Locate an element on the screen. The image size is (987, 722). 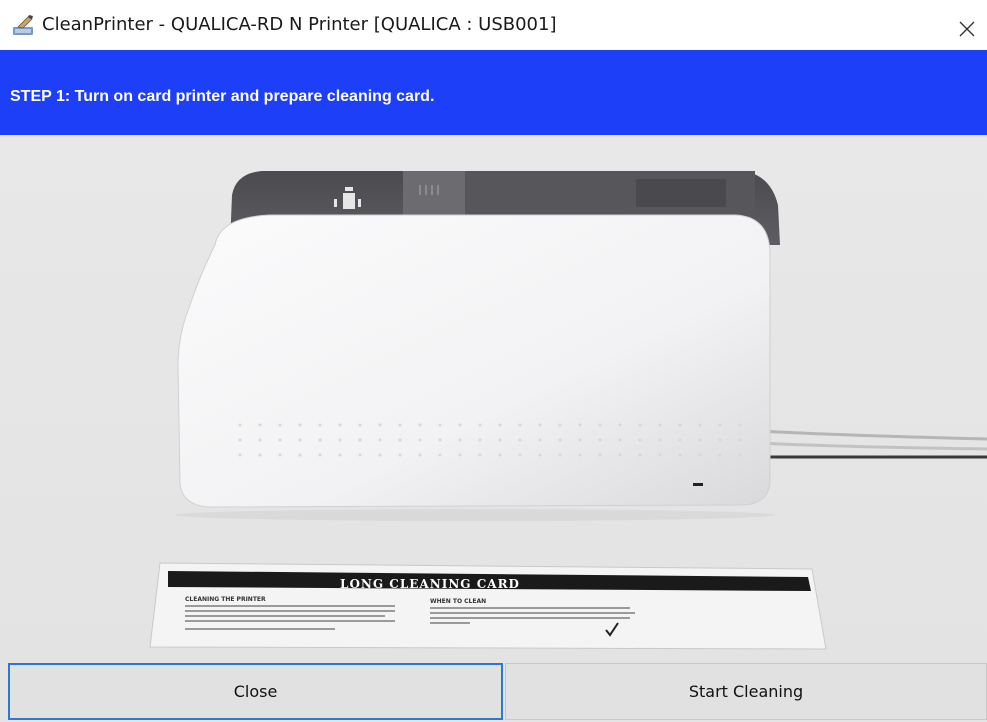
close-button: Close is located at coordinates (255, 691).